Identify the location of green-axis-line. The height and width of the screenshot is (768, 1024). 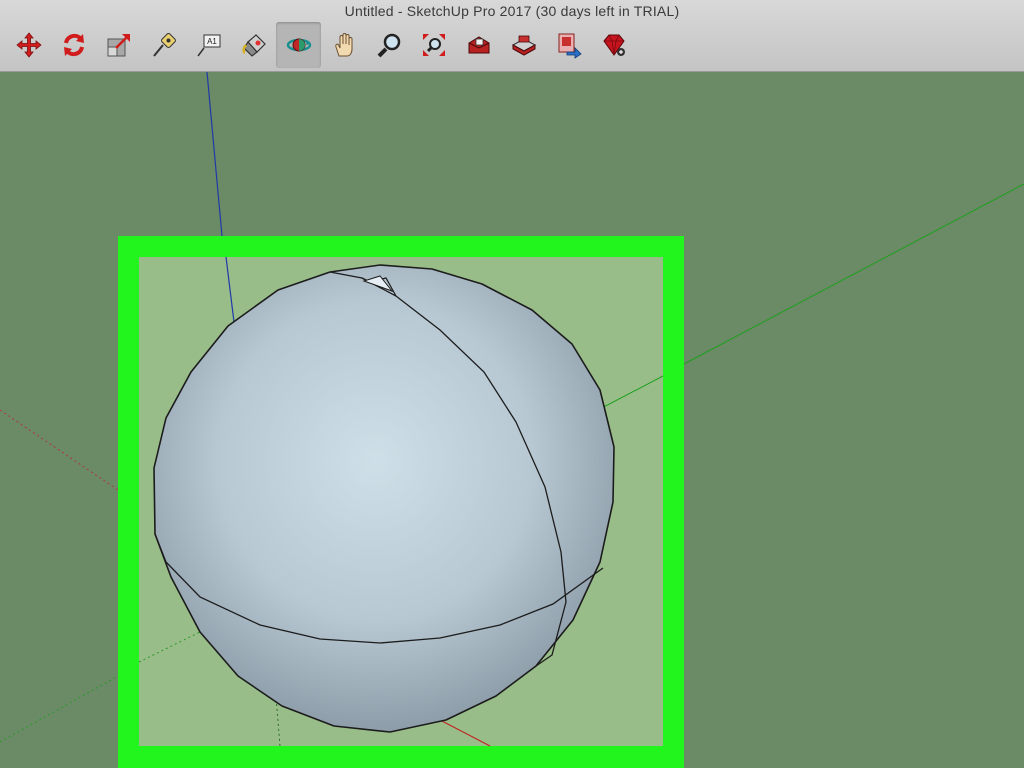
(853, 274).